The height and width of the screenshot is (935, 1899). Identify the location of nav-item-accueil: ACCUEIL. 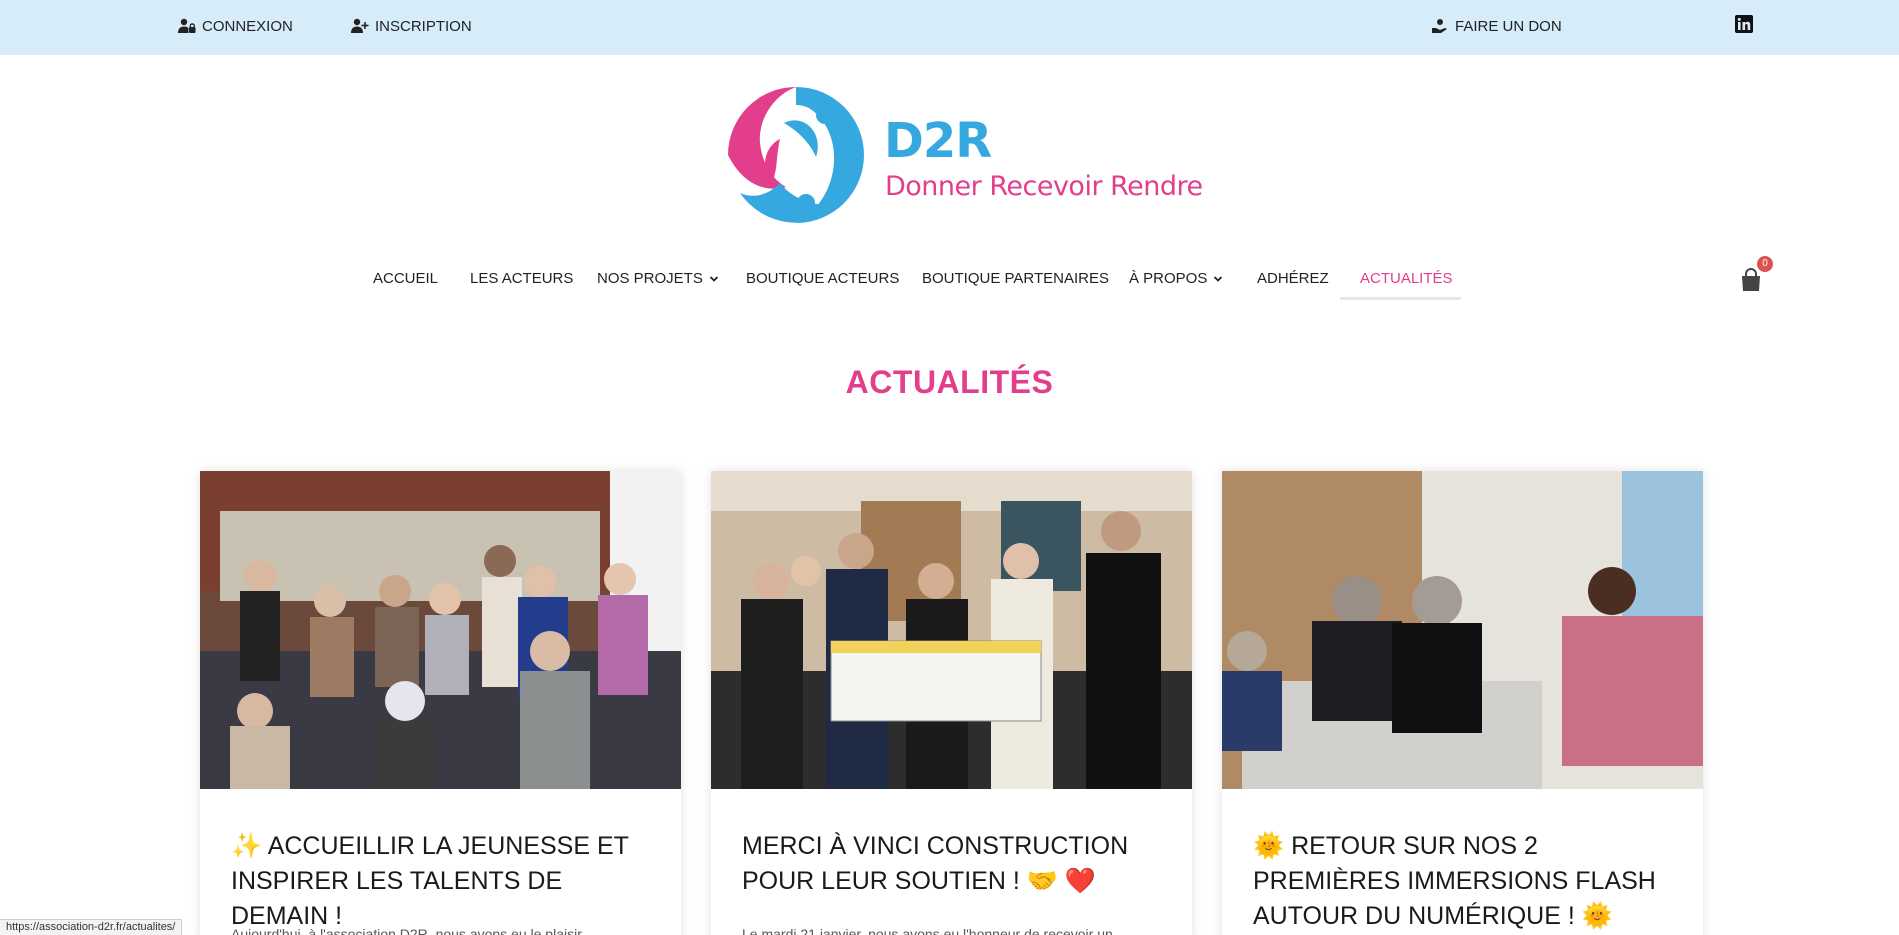
(405, 278).